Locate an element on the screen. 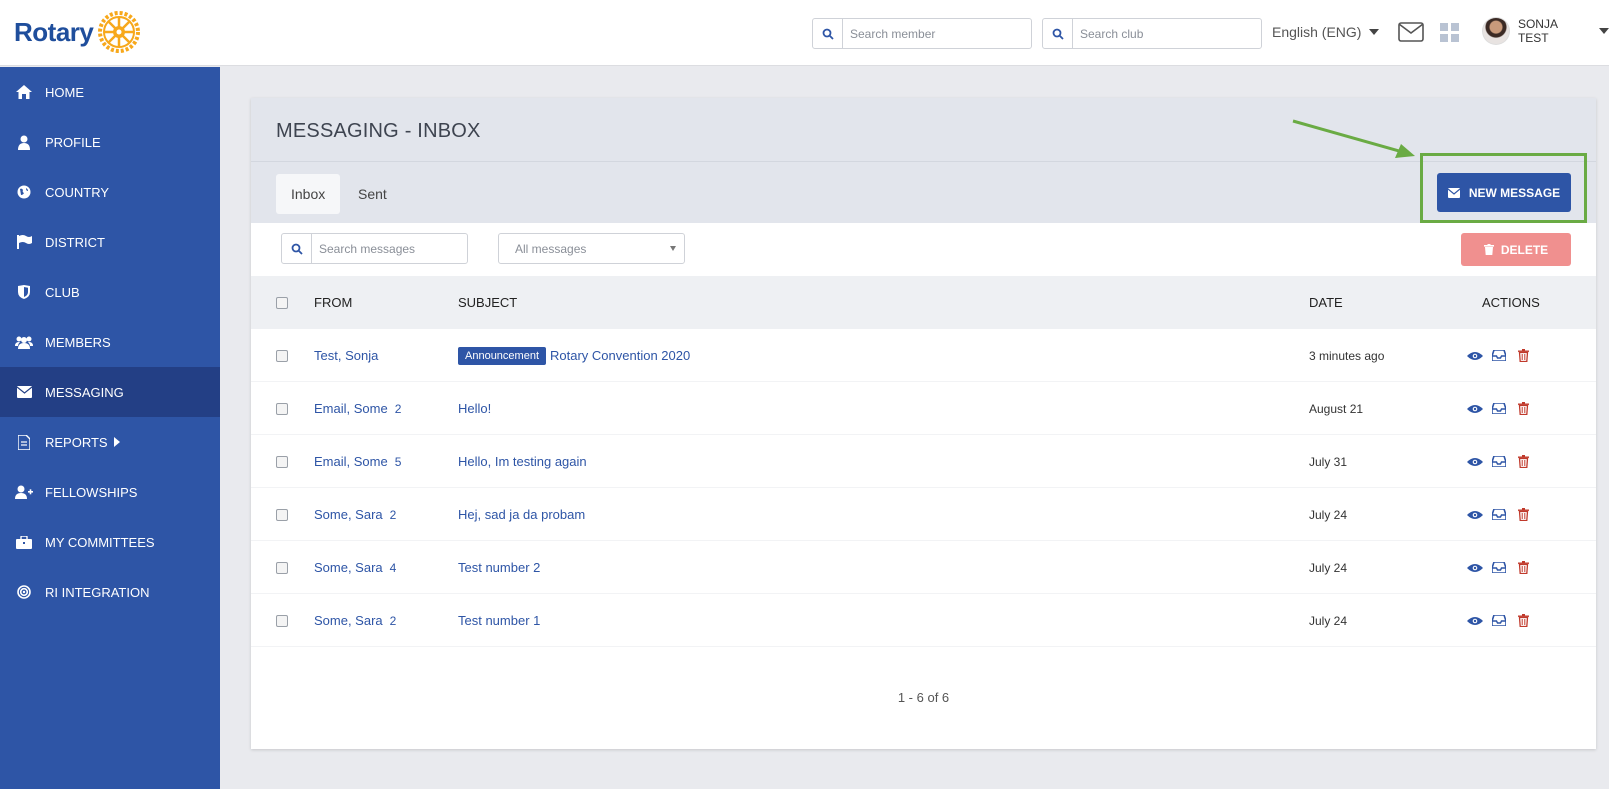 This screenshot has height=789, width=1609. tab-inbox: Inbox is located at coordinates (308, 194).